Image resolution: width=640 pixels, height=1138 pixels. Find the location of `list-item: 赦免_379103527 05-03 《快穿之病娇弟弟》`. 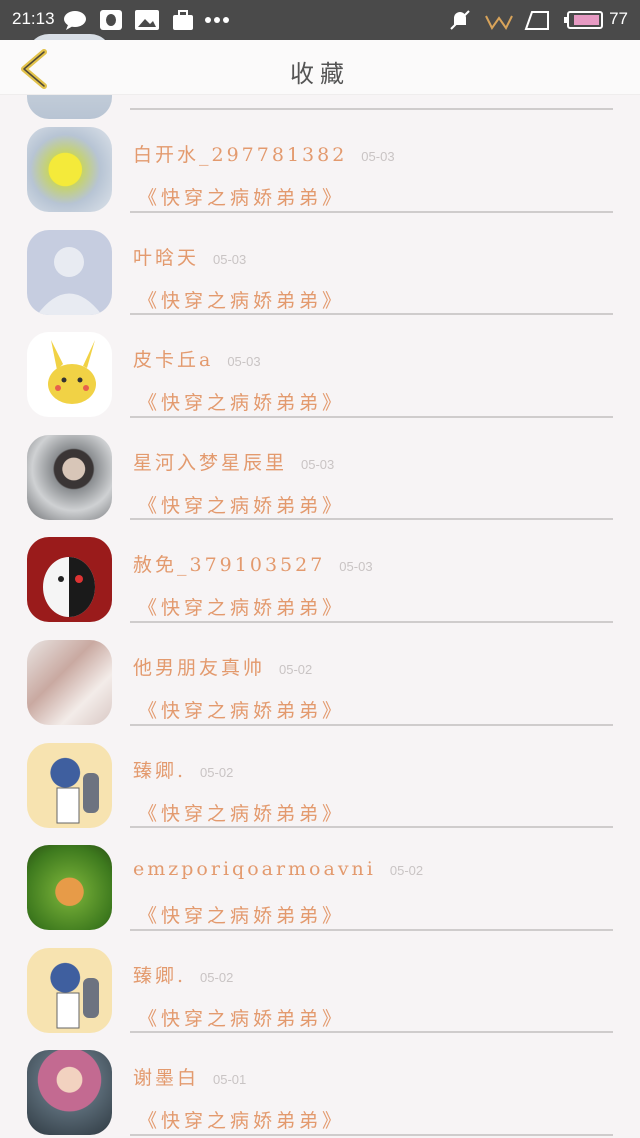

list-item: 赦免_379103527 05-03 《快穿之病娇弟弟》 is located at coordinates (320, 571).